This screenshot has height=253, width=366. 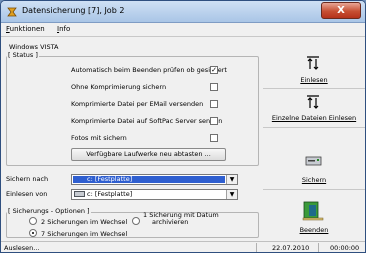 I want to click on menu-funktionen: Funktionen, so click(x=25, y=29).